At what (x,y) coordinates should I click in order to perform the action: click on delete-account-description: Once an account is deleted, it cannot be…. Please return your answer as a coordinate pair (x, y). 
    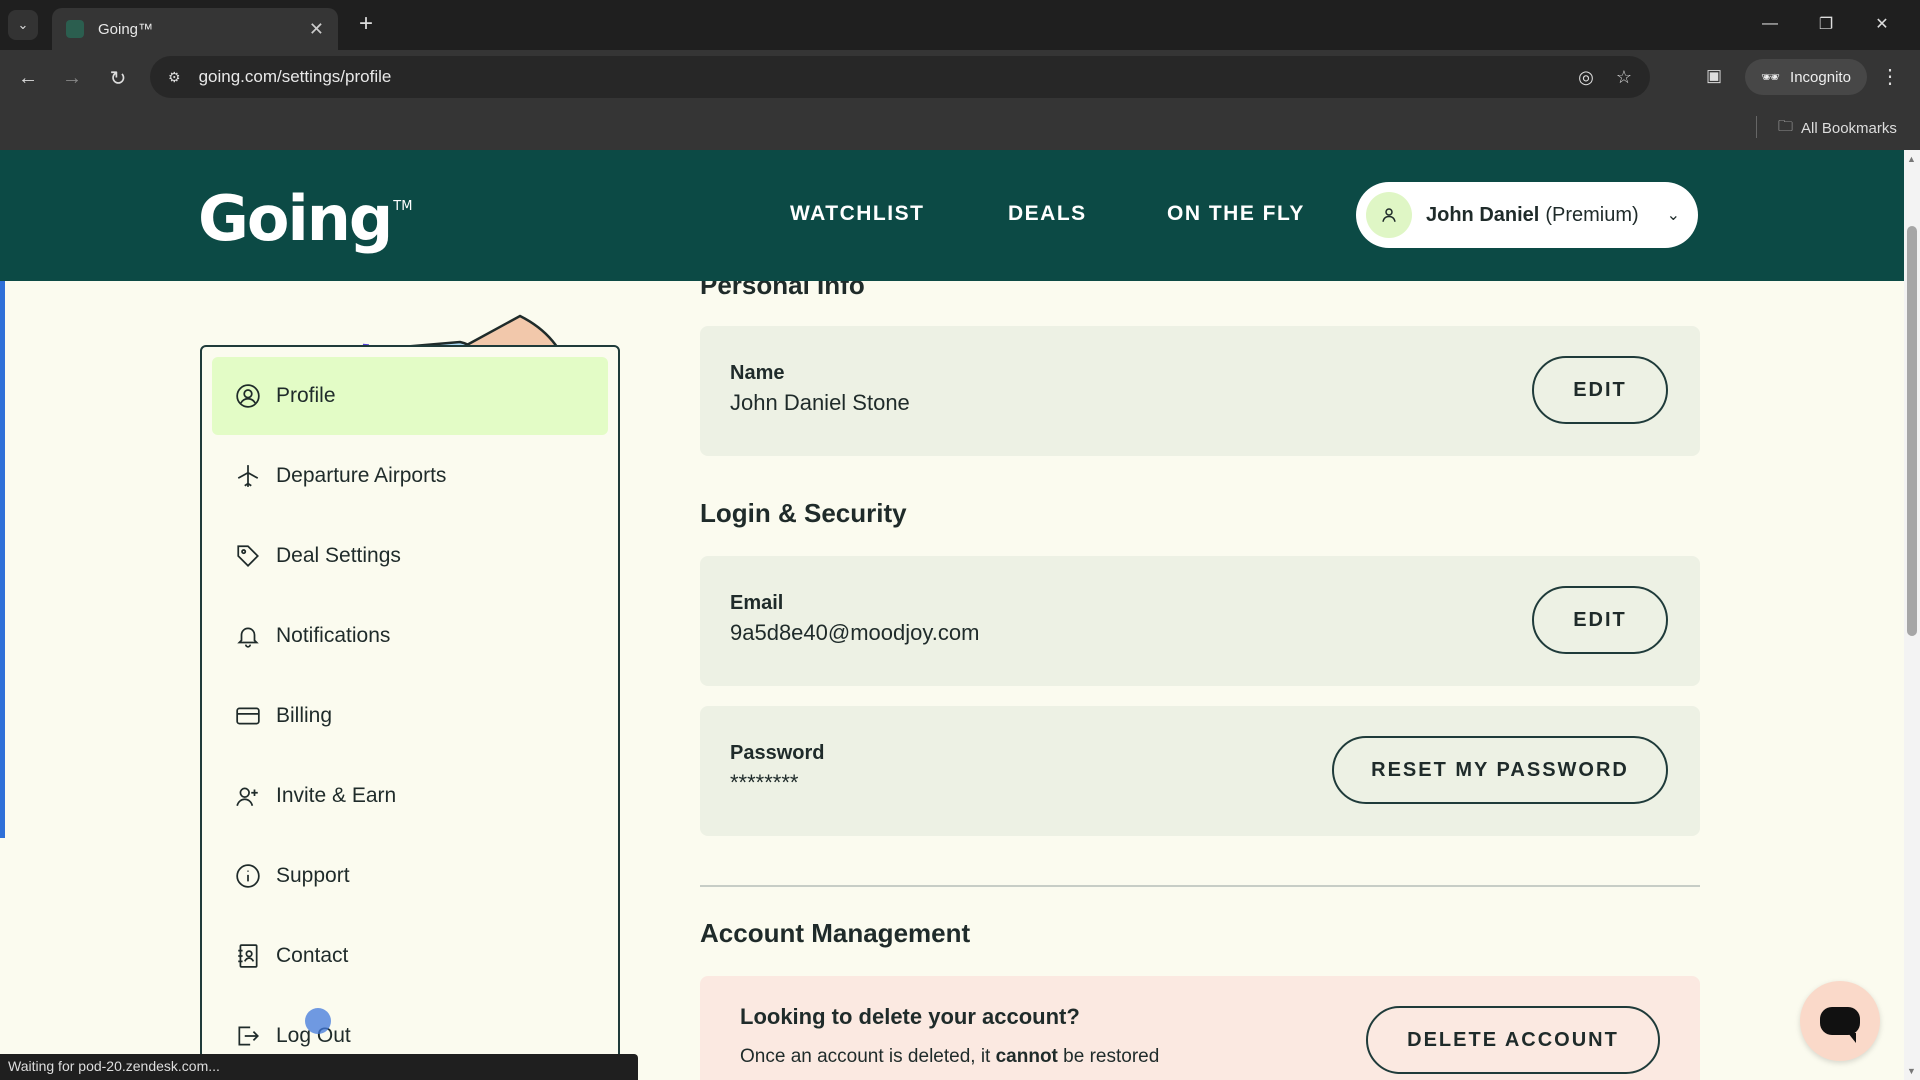
    Looking at the image, I should click on (950, 1056).